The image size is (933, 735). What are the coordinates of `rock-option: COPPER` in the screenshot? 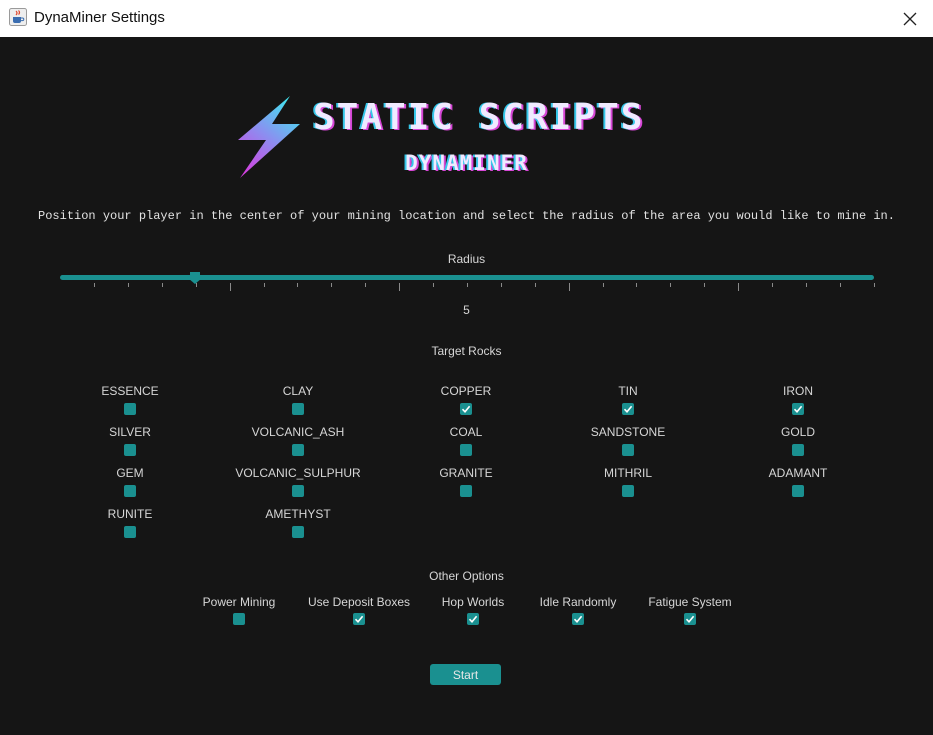 It's located at (466, 402).